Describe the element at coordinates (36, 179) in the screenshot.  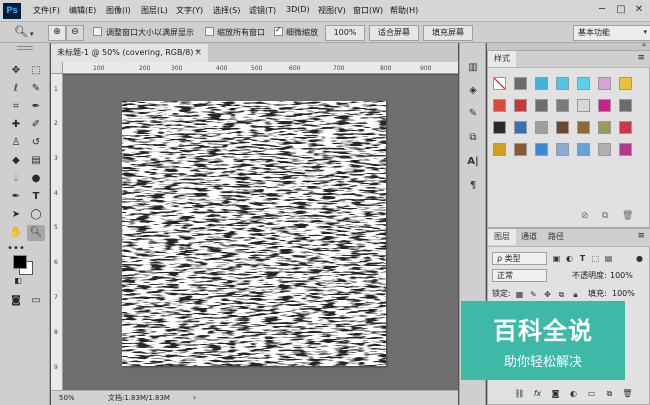
I see `dodge-tool-icon: ●` at that location.